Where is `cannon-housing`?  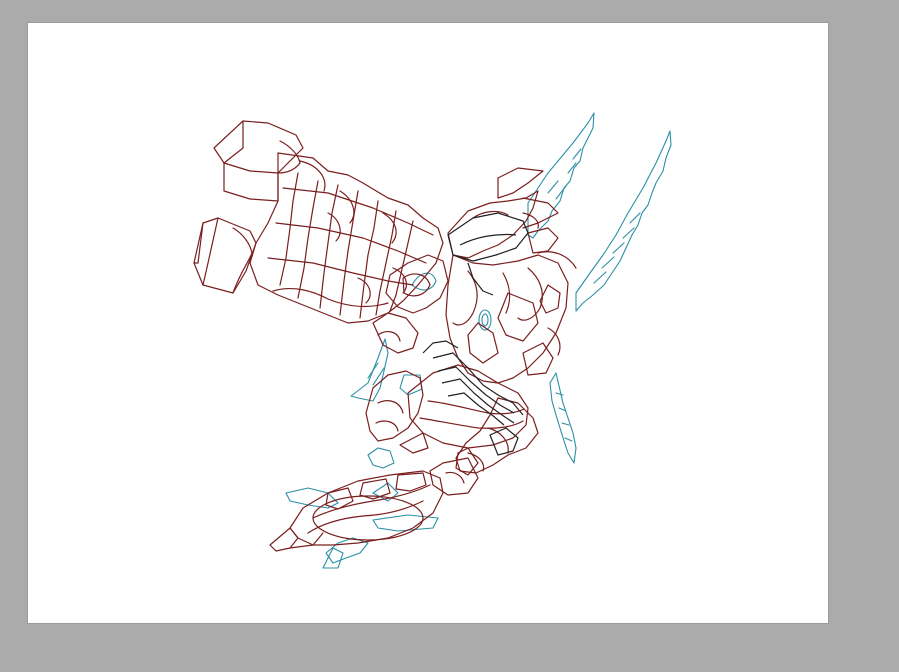
cannon-housing is located at coordinates (346, 238).